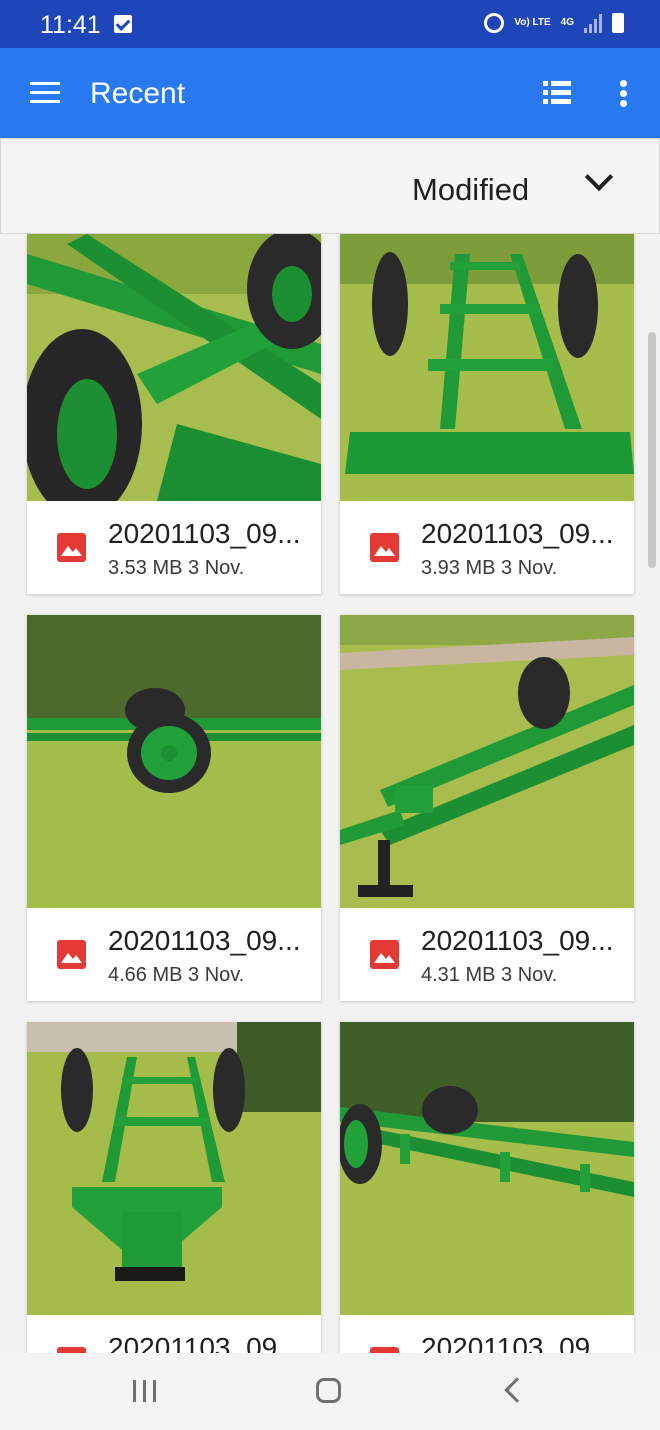 The height and width of the screenshot is (1430, 660). I want to click on file-meta: 20201103_09... 3.53 MB 3 Nov., so click(174, 547).